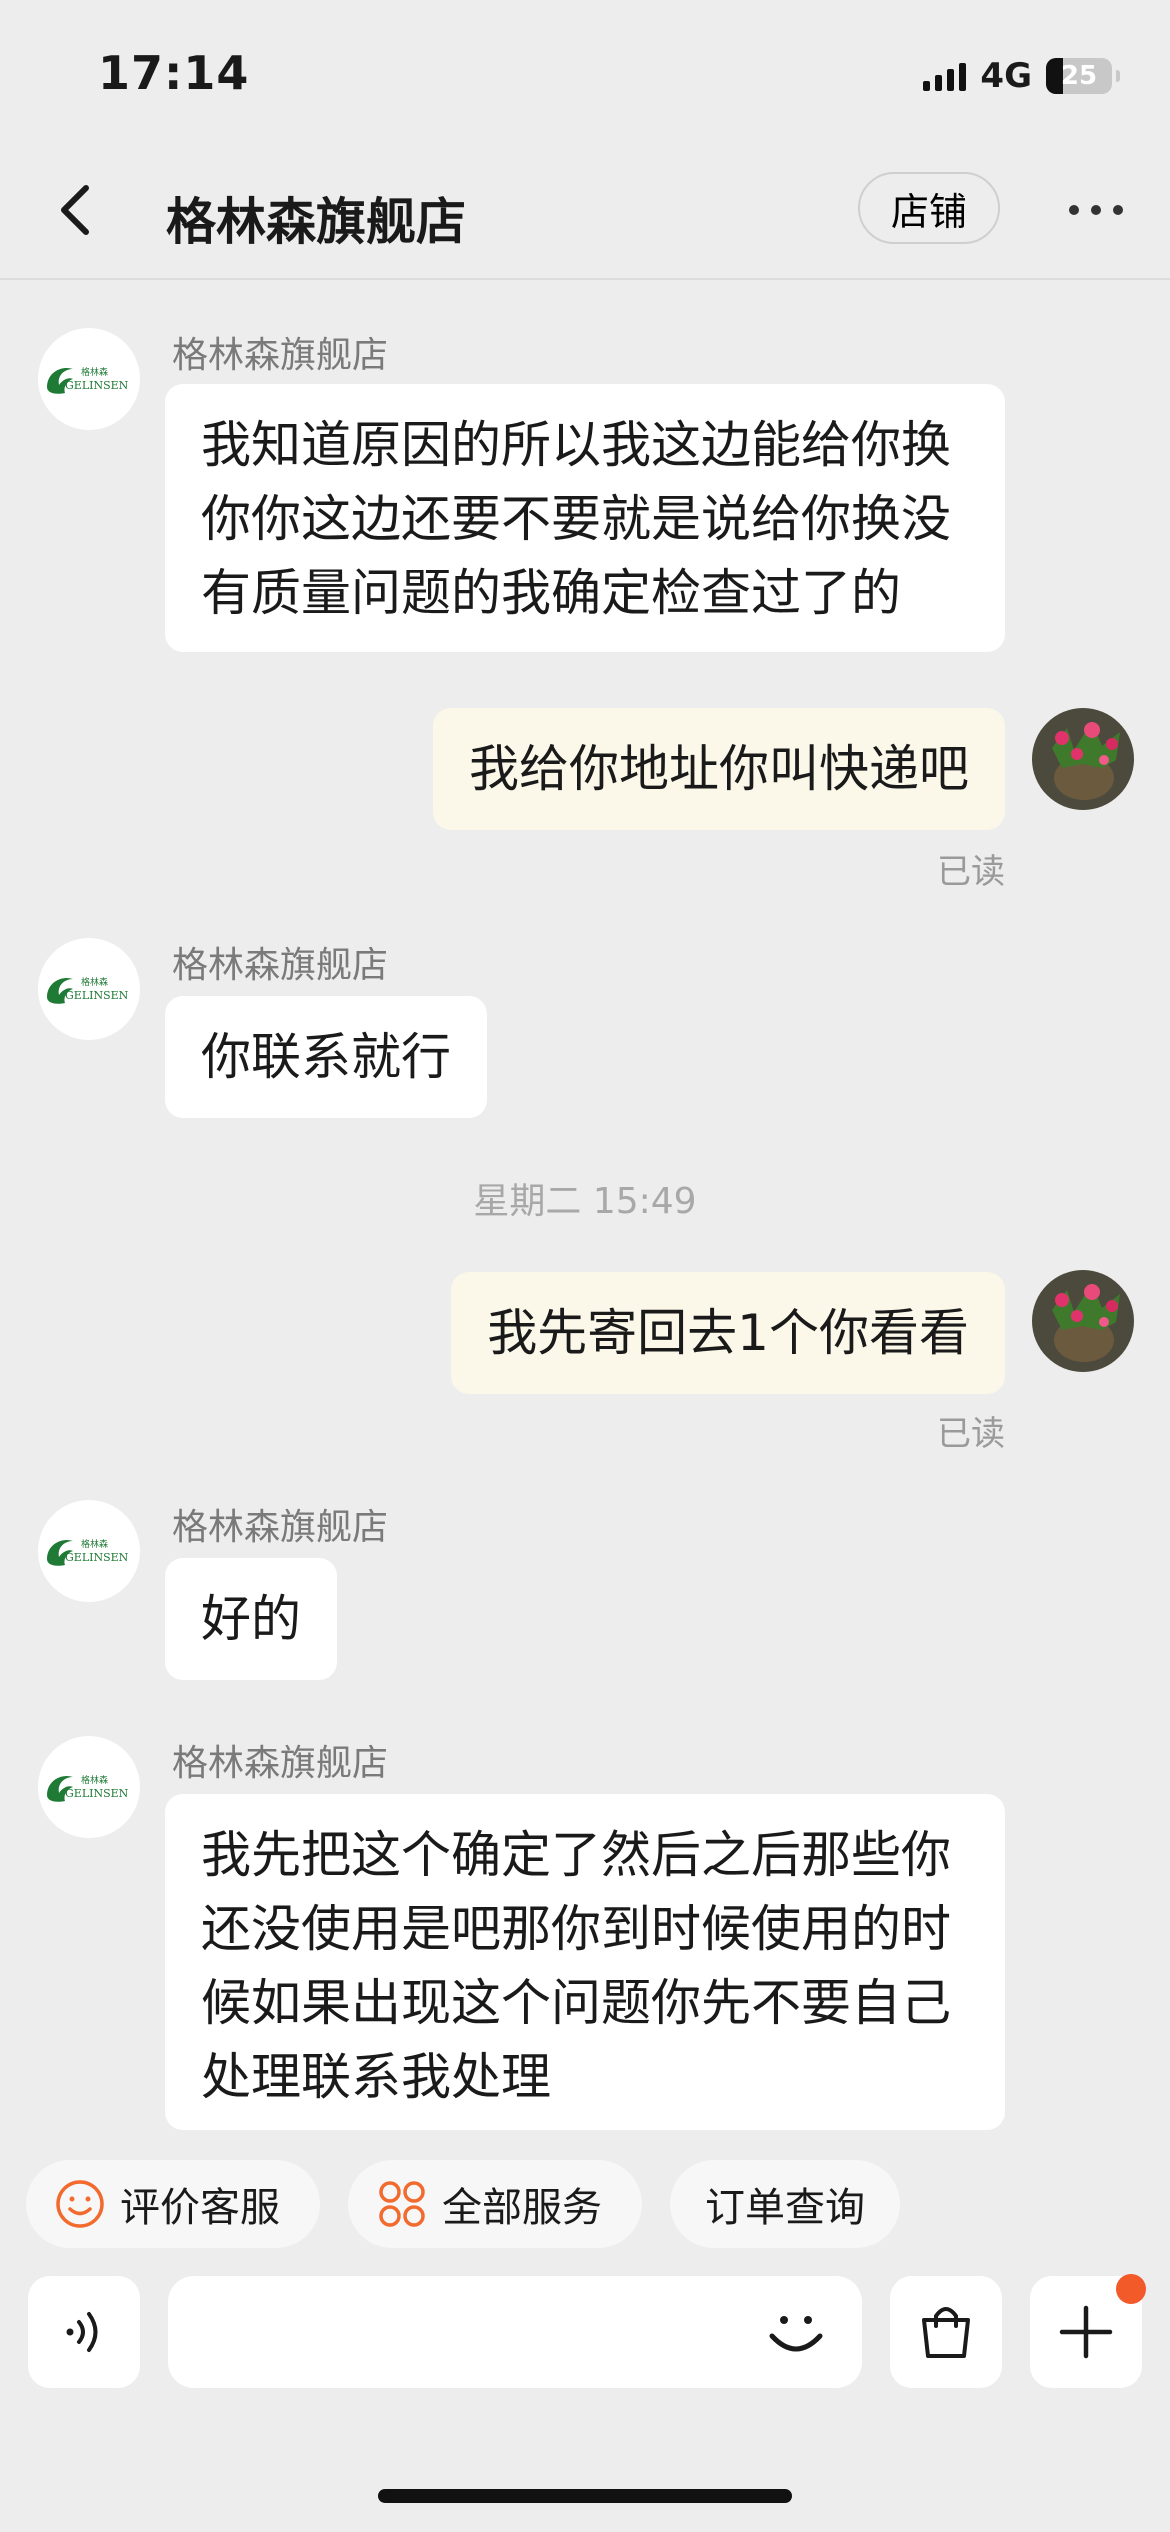 The width and height of the screenshot is (1170, 2532). What do you see at coordinates (316, 222) in the screenshot?
I see `page-title: 格林森旗舰店` at bounding box center [316, 222].